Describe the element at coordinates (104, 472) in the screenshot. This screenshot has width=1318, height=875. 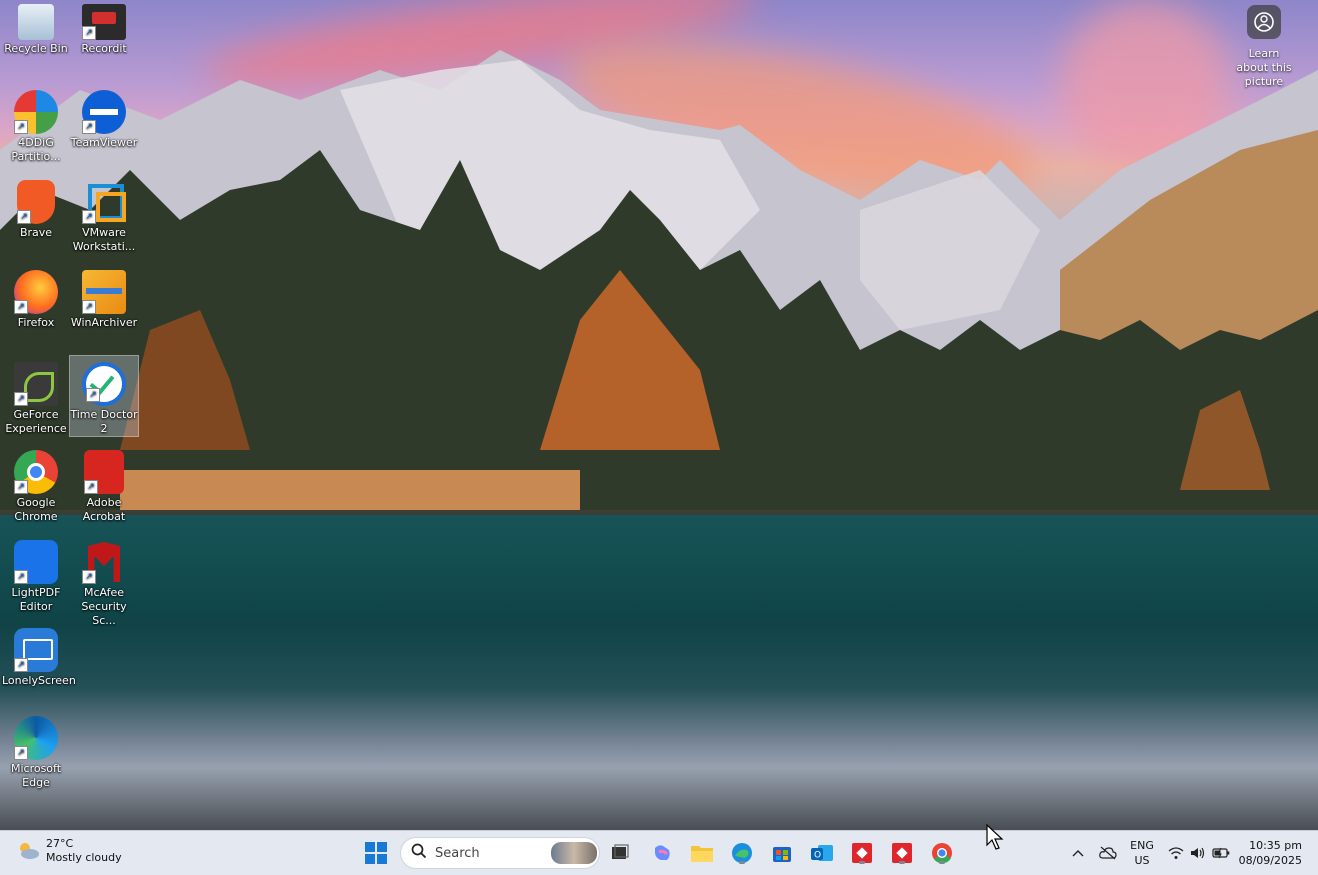
I see `acrobat-icon: ↗` at that location.